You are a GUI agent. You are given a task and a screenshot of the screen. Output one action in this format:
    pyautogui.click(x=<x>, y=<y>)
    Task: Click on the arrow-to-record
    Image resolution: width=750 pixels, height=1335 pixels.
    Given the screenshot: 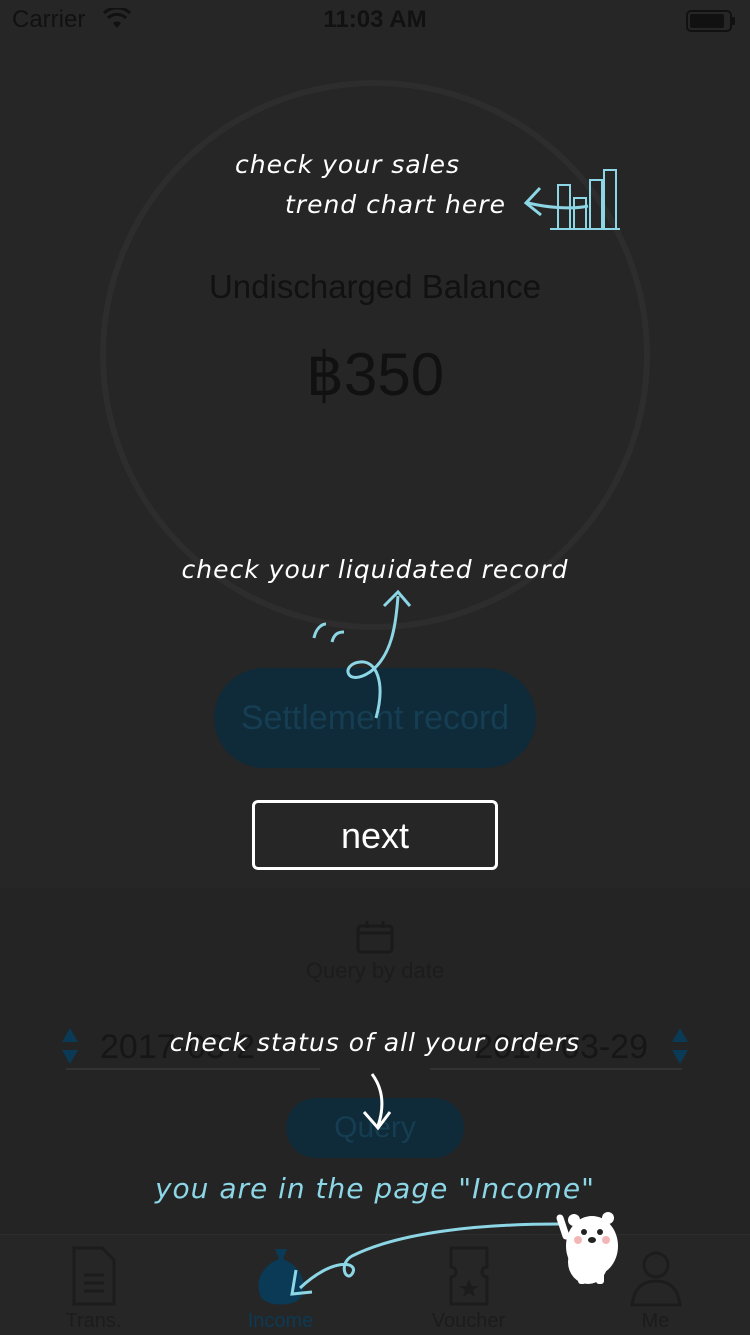 What is the action you would take?
    pyautogui.click(x=373, y=657)
    